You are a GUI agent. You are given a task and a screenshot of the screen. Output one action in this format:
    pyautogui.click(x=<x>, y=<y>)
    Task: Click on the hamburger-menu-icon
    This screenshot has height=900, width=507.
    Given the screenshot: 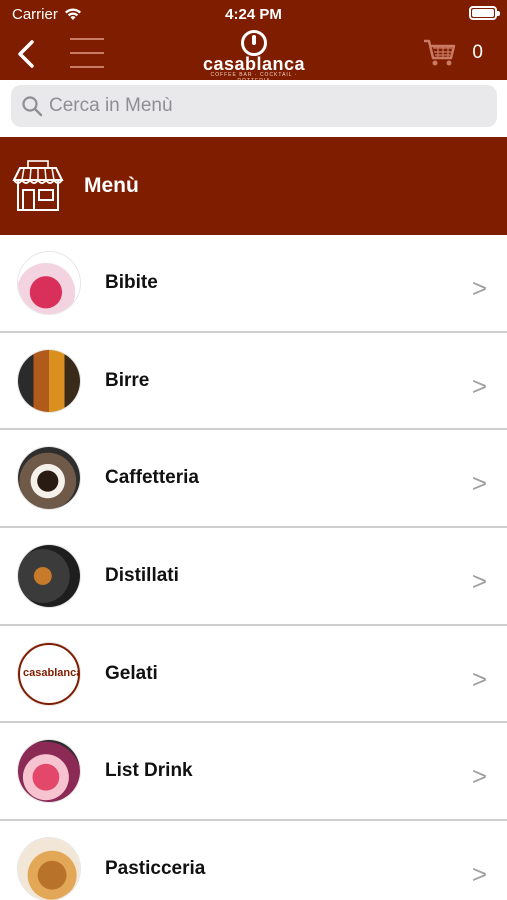 What is the action you would take?
    pyautogui.click(x=87, y=53)
    